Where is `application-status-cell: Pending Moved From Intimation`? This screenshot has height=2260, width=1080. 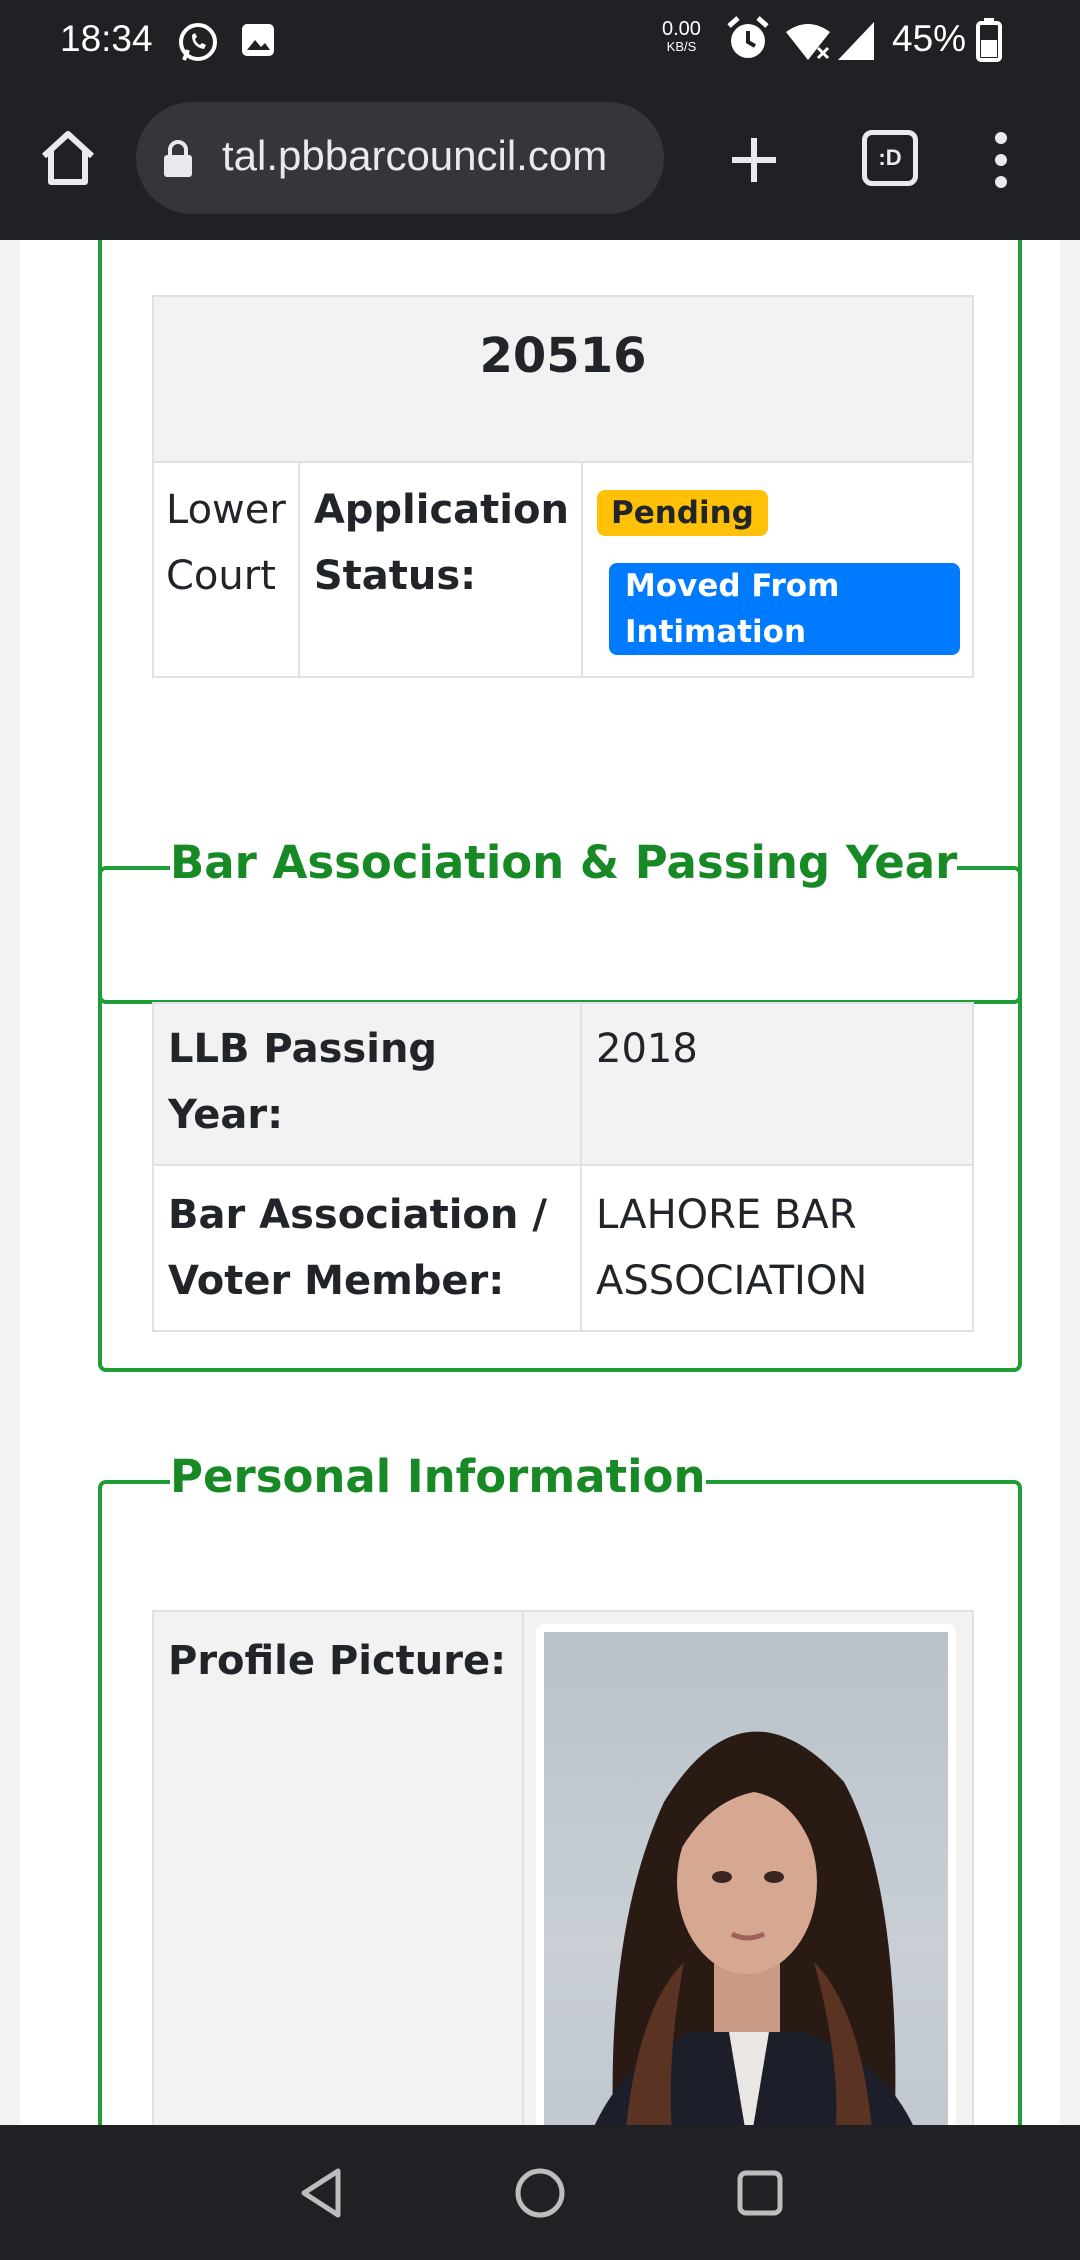 application-status-cell: Pending Moved From Intimation is located at coordinates (777, 569).